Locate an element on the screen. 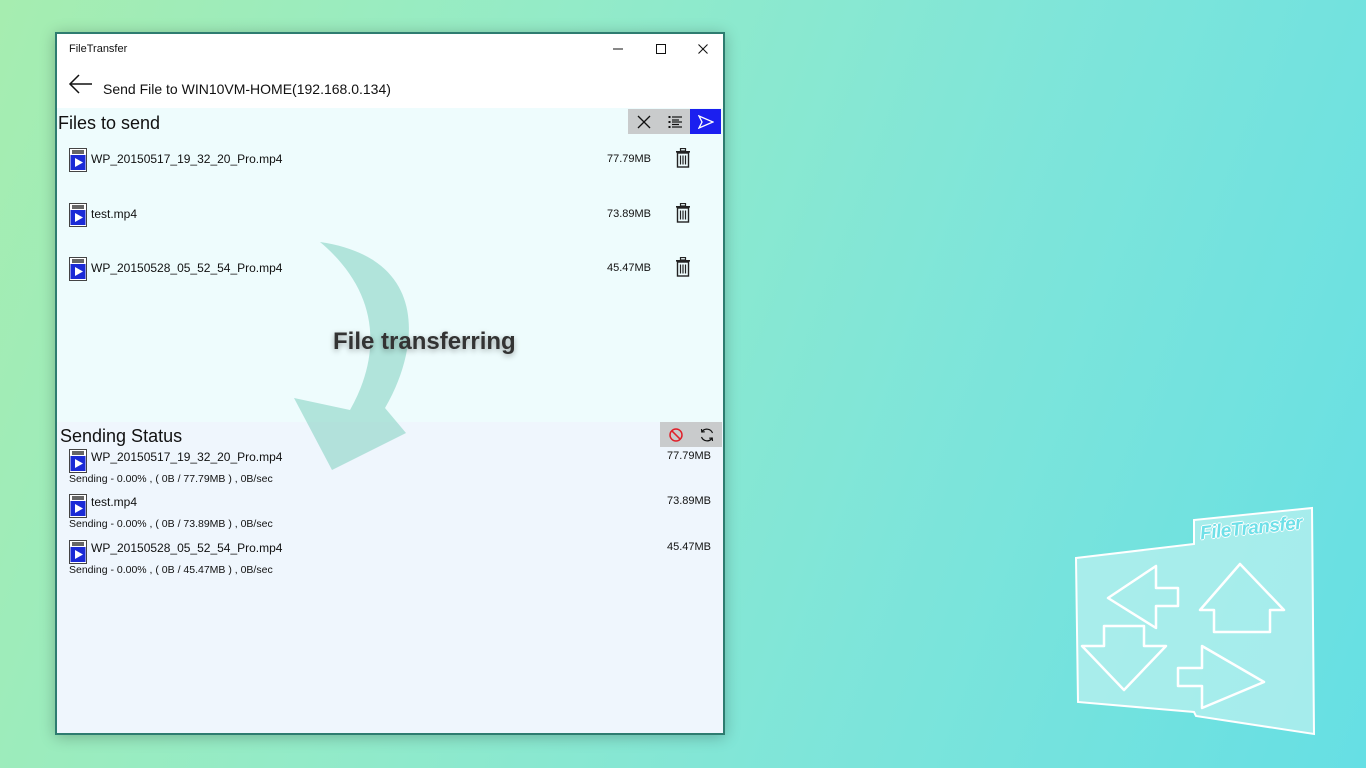 Image resolution: width=1366 pixels, height=768 pixels. status-file-size: 73.89MB is located at coordinates (688, 501).